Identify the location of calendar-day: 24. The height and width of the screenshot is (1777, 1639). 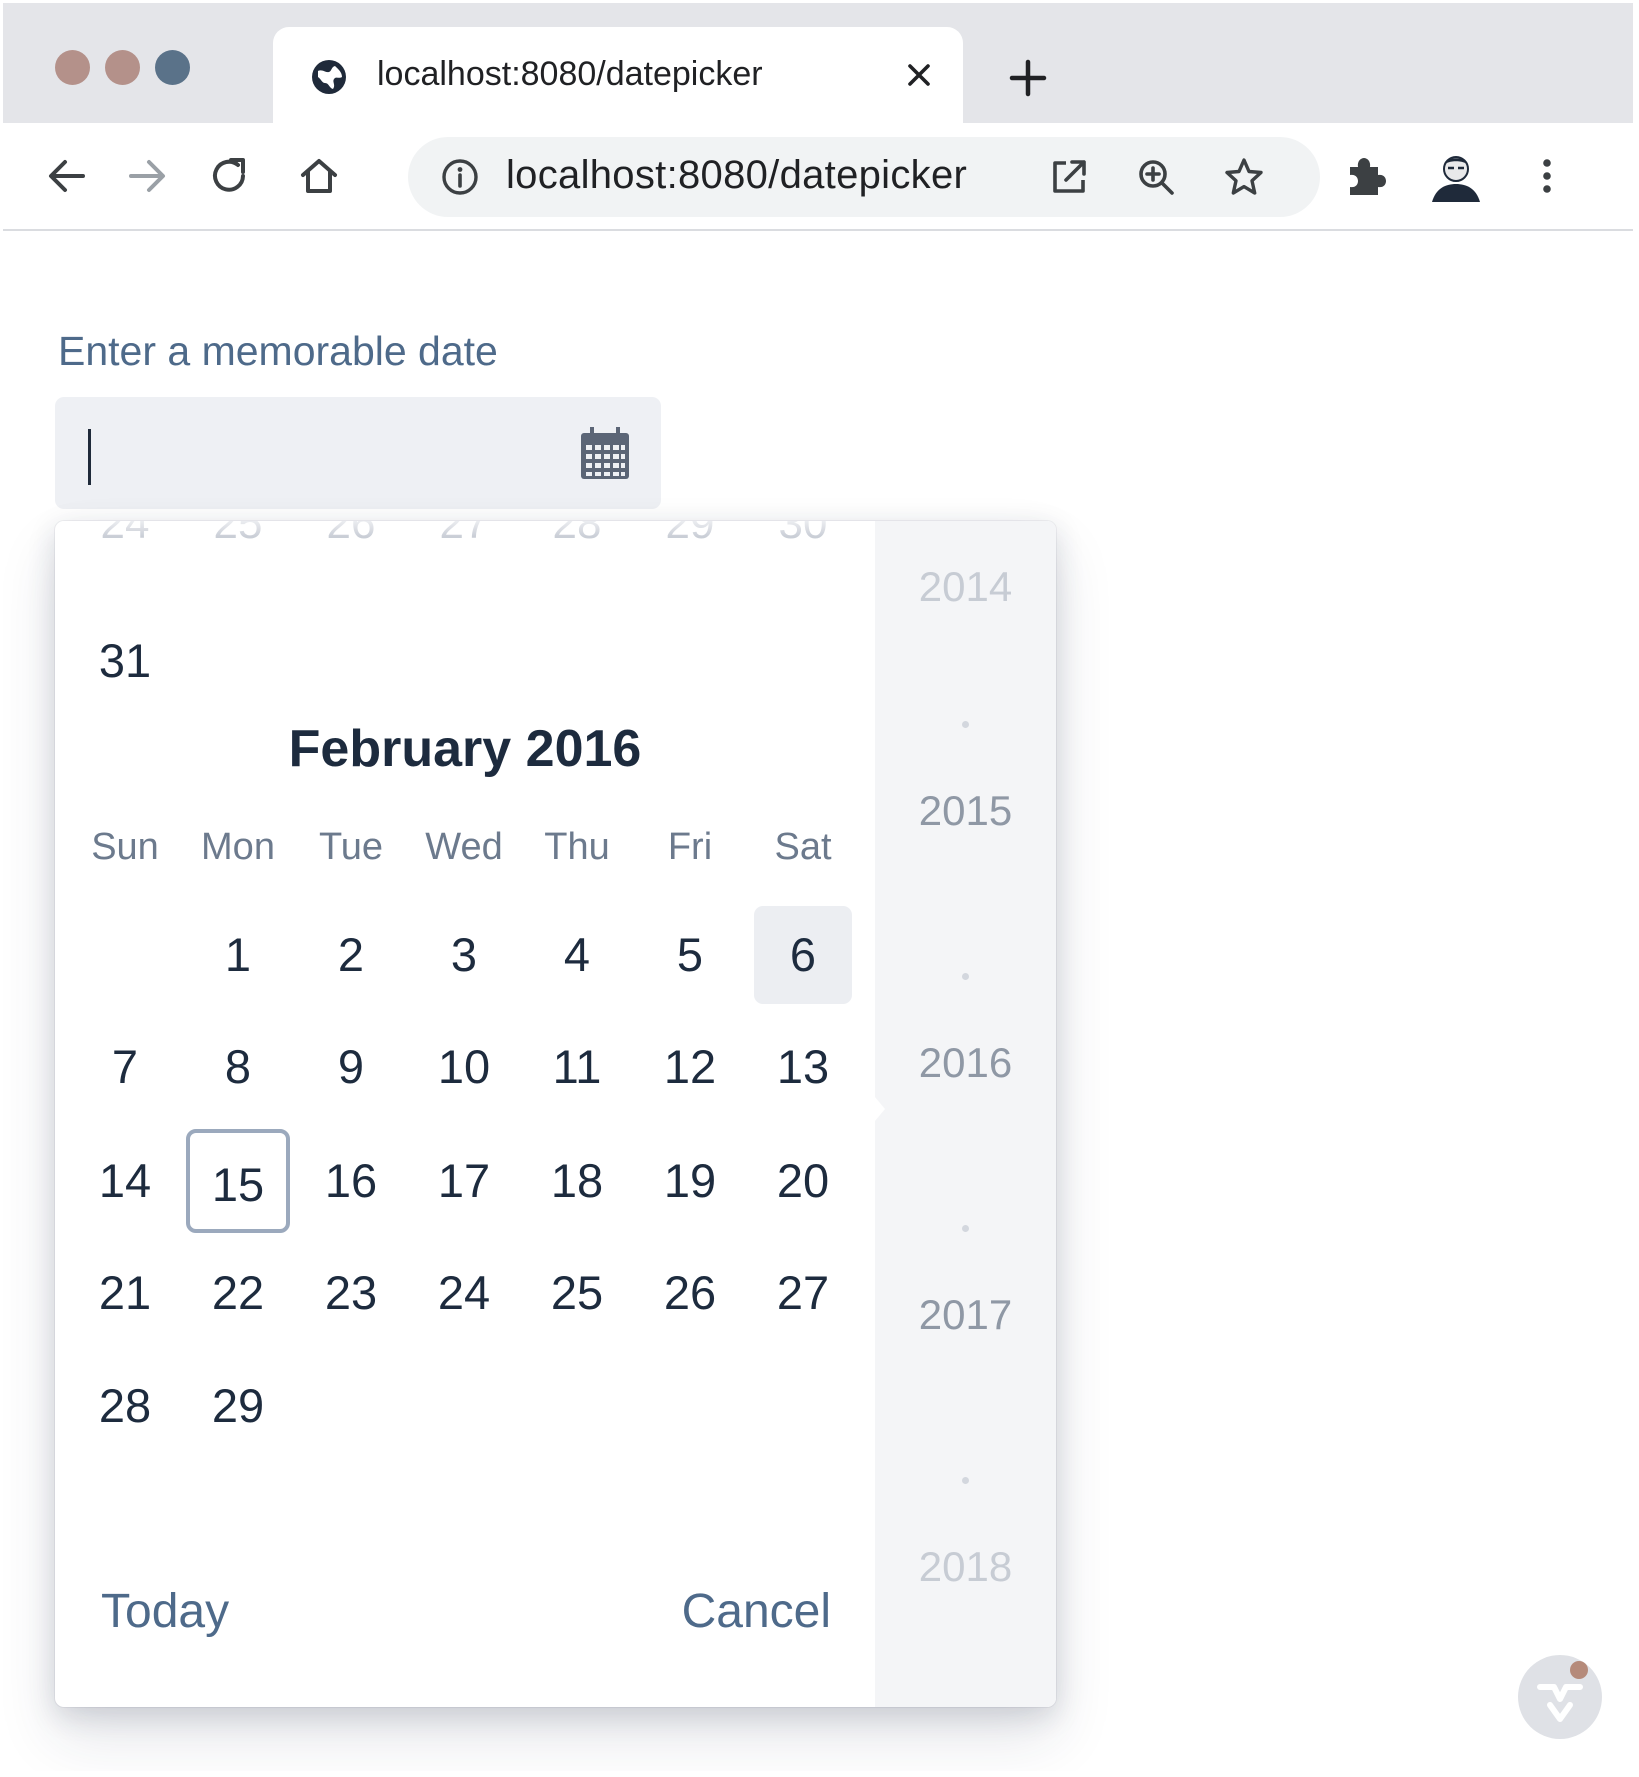
(464, 1293).